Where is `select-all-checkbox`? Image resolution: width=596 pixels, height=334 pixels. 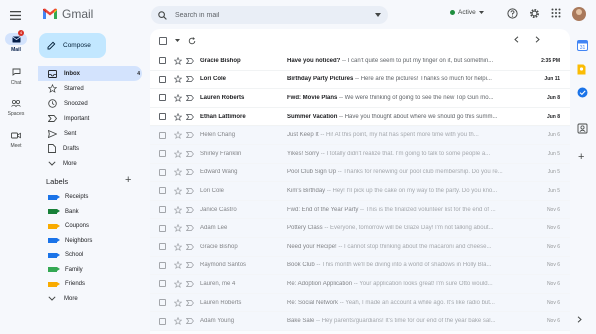
select-all-checkbox is located at coordinates (163, 40).